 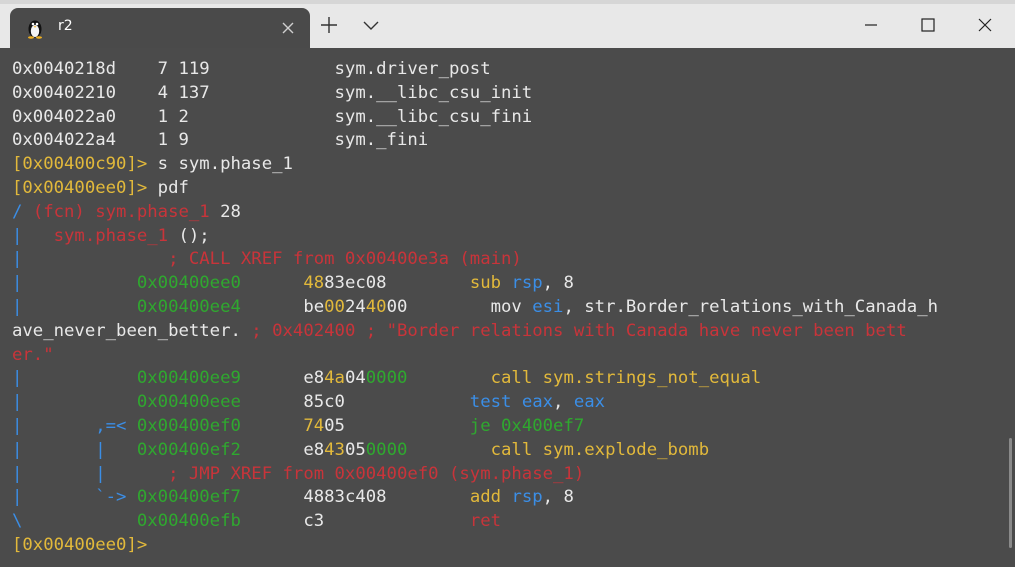 What do you see at coordinates (163, 378) in the screenshot?
I see `terminal-text: 0x00400ee9` at bounding box center [163, 378].